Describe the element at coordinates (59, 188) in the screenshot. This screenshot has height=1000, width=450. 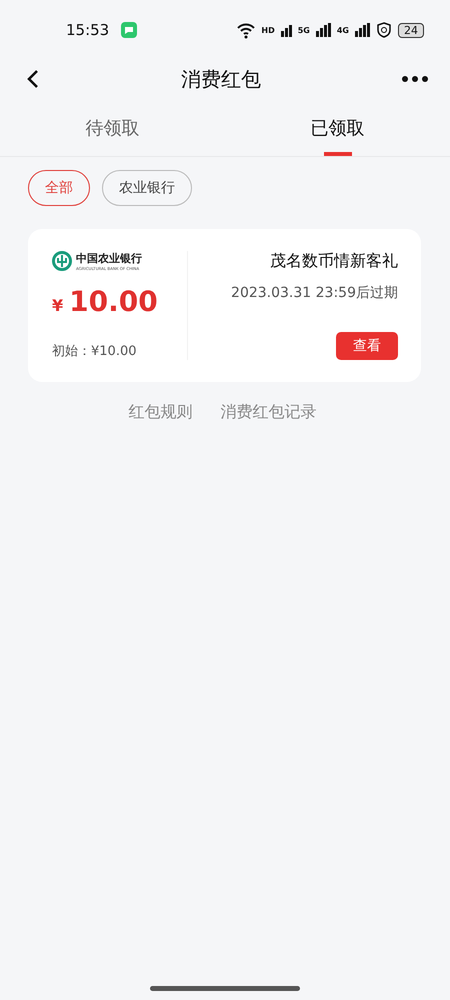
I see `filter-chip: 全部` at that location.